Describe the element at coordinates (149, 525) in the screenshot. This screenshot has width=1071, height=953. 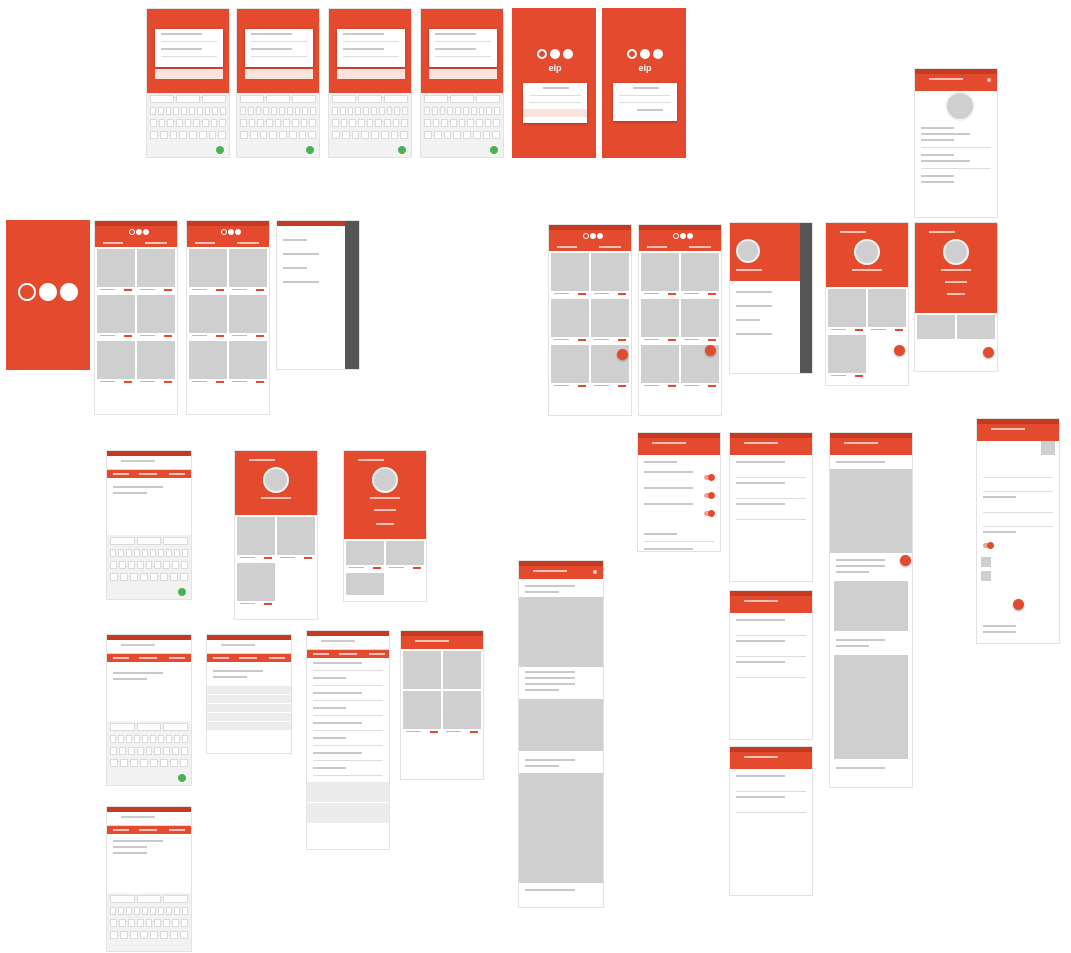
I see `search-screen-keyboard` at that location.